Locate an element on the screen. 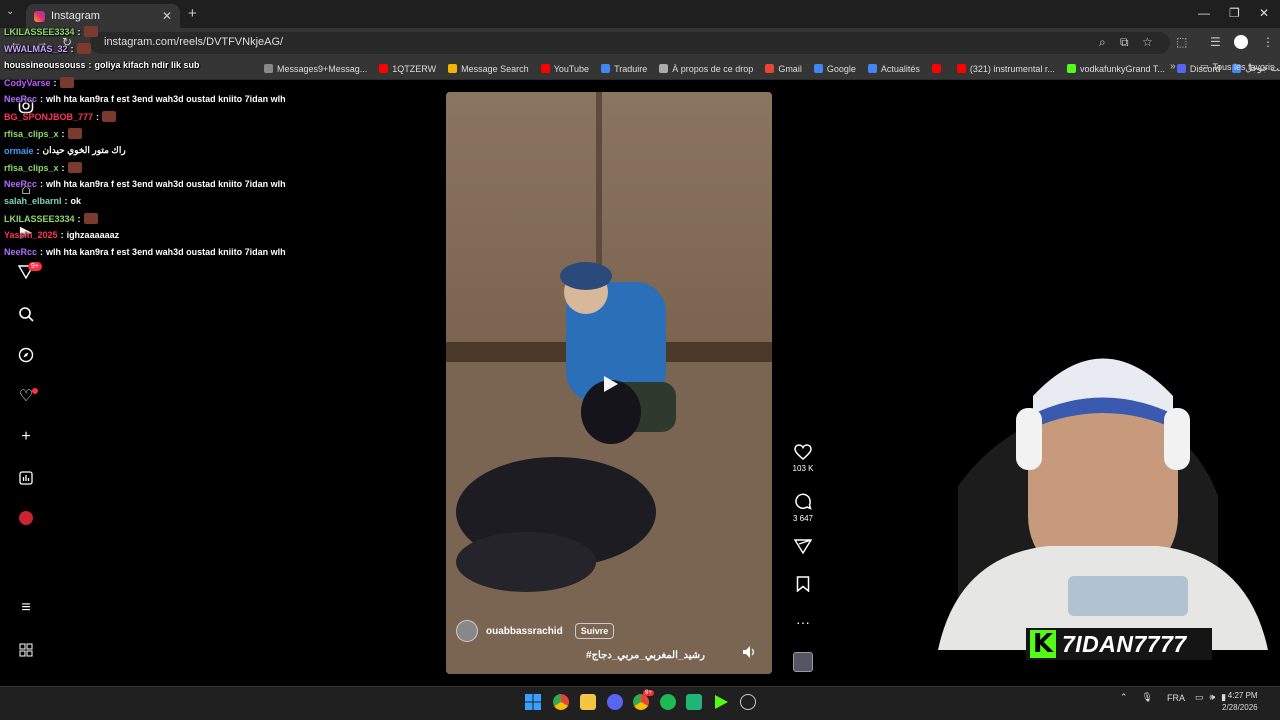 The image size is (1280, 720). minimize-button: — is located at coordinates (1204, 13).